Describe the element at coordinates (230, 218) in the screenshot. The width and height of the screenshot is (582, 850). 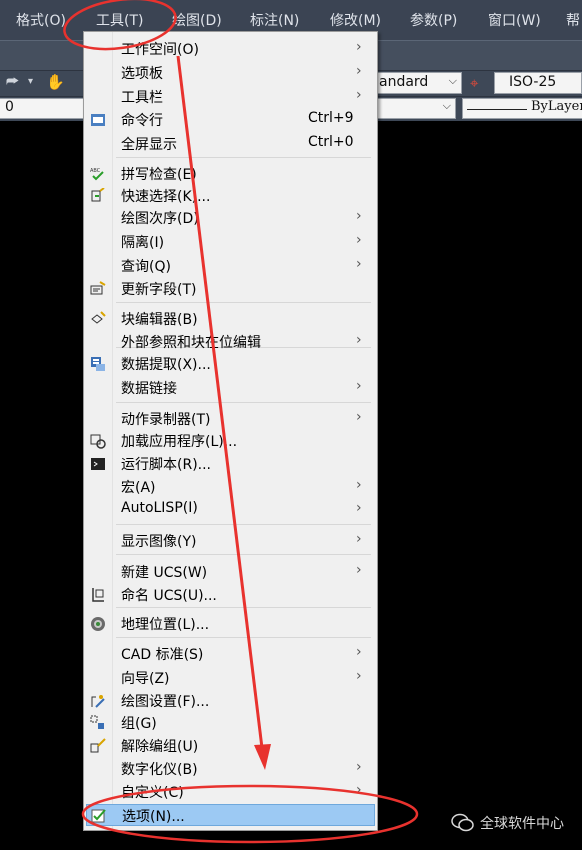
I see `menu-item-7: 绘图次序(D) ›` at that location.